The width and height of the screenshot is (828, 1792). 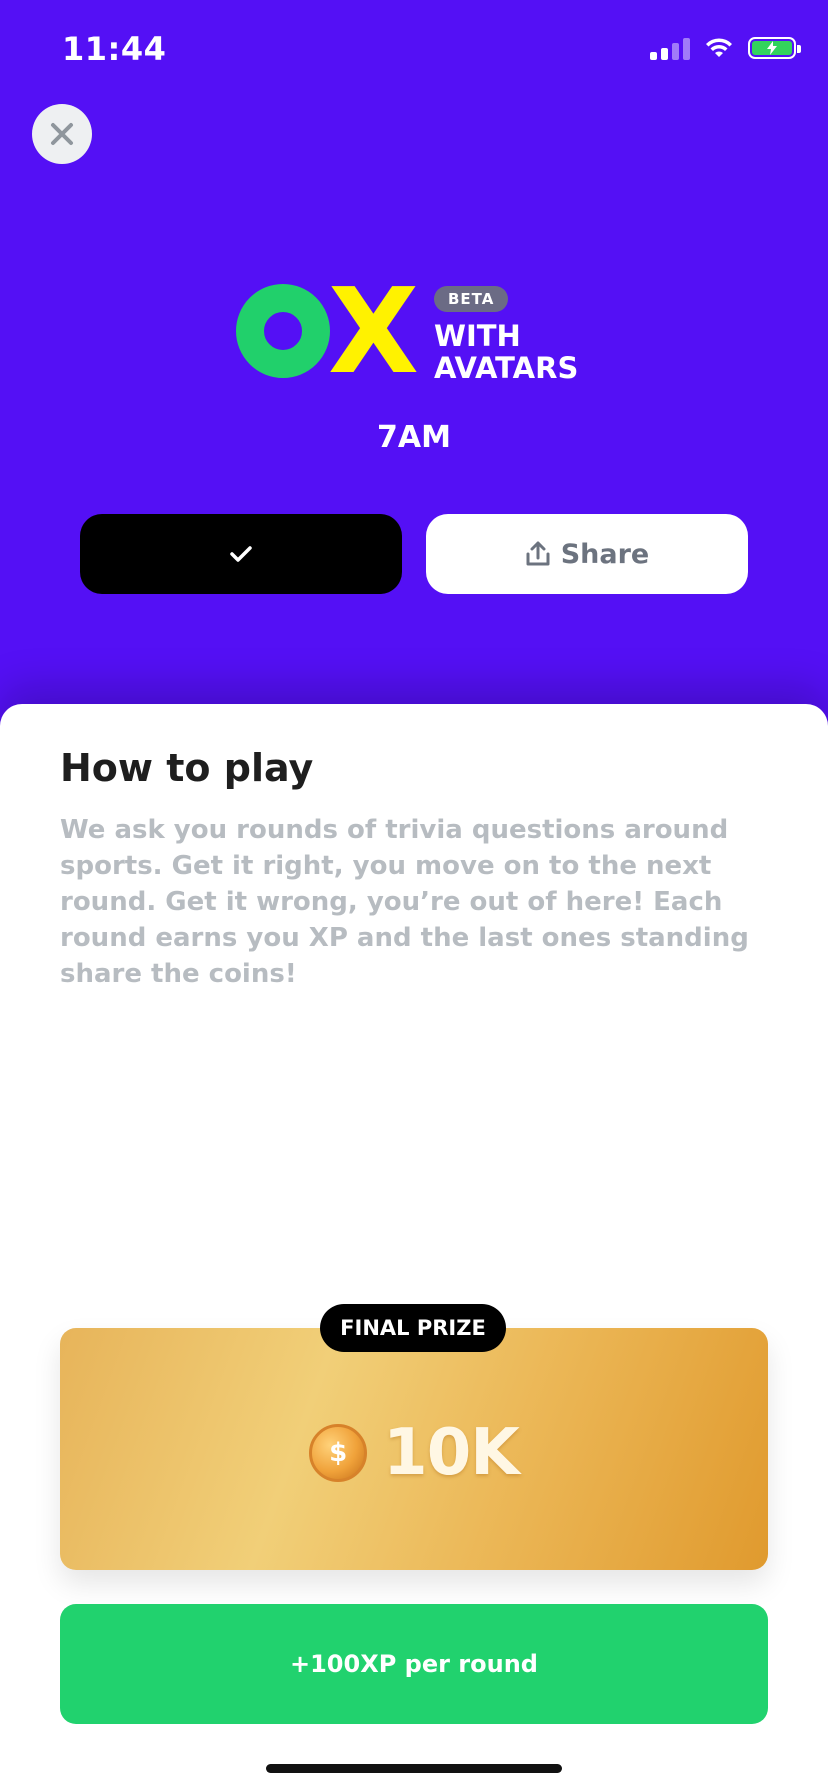 I want to click on game-logo: X BETA WITH AVATARS, so click(x=416, y=331).